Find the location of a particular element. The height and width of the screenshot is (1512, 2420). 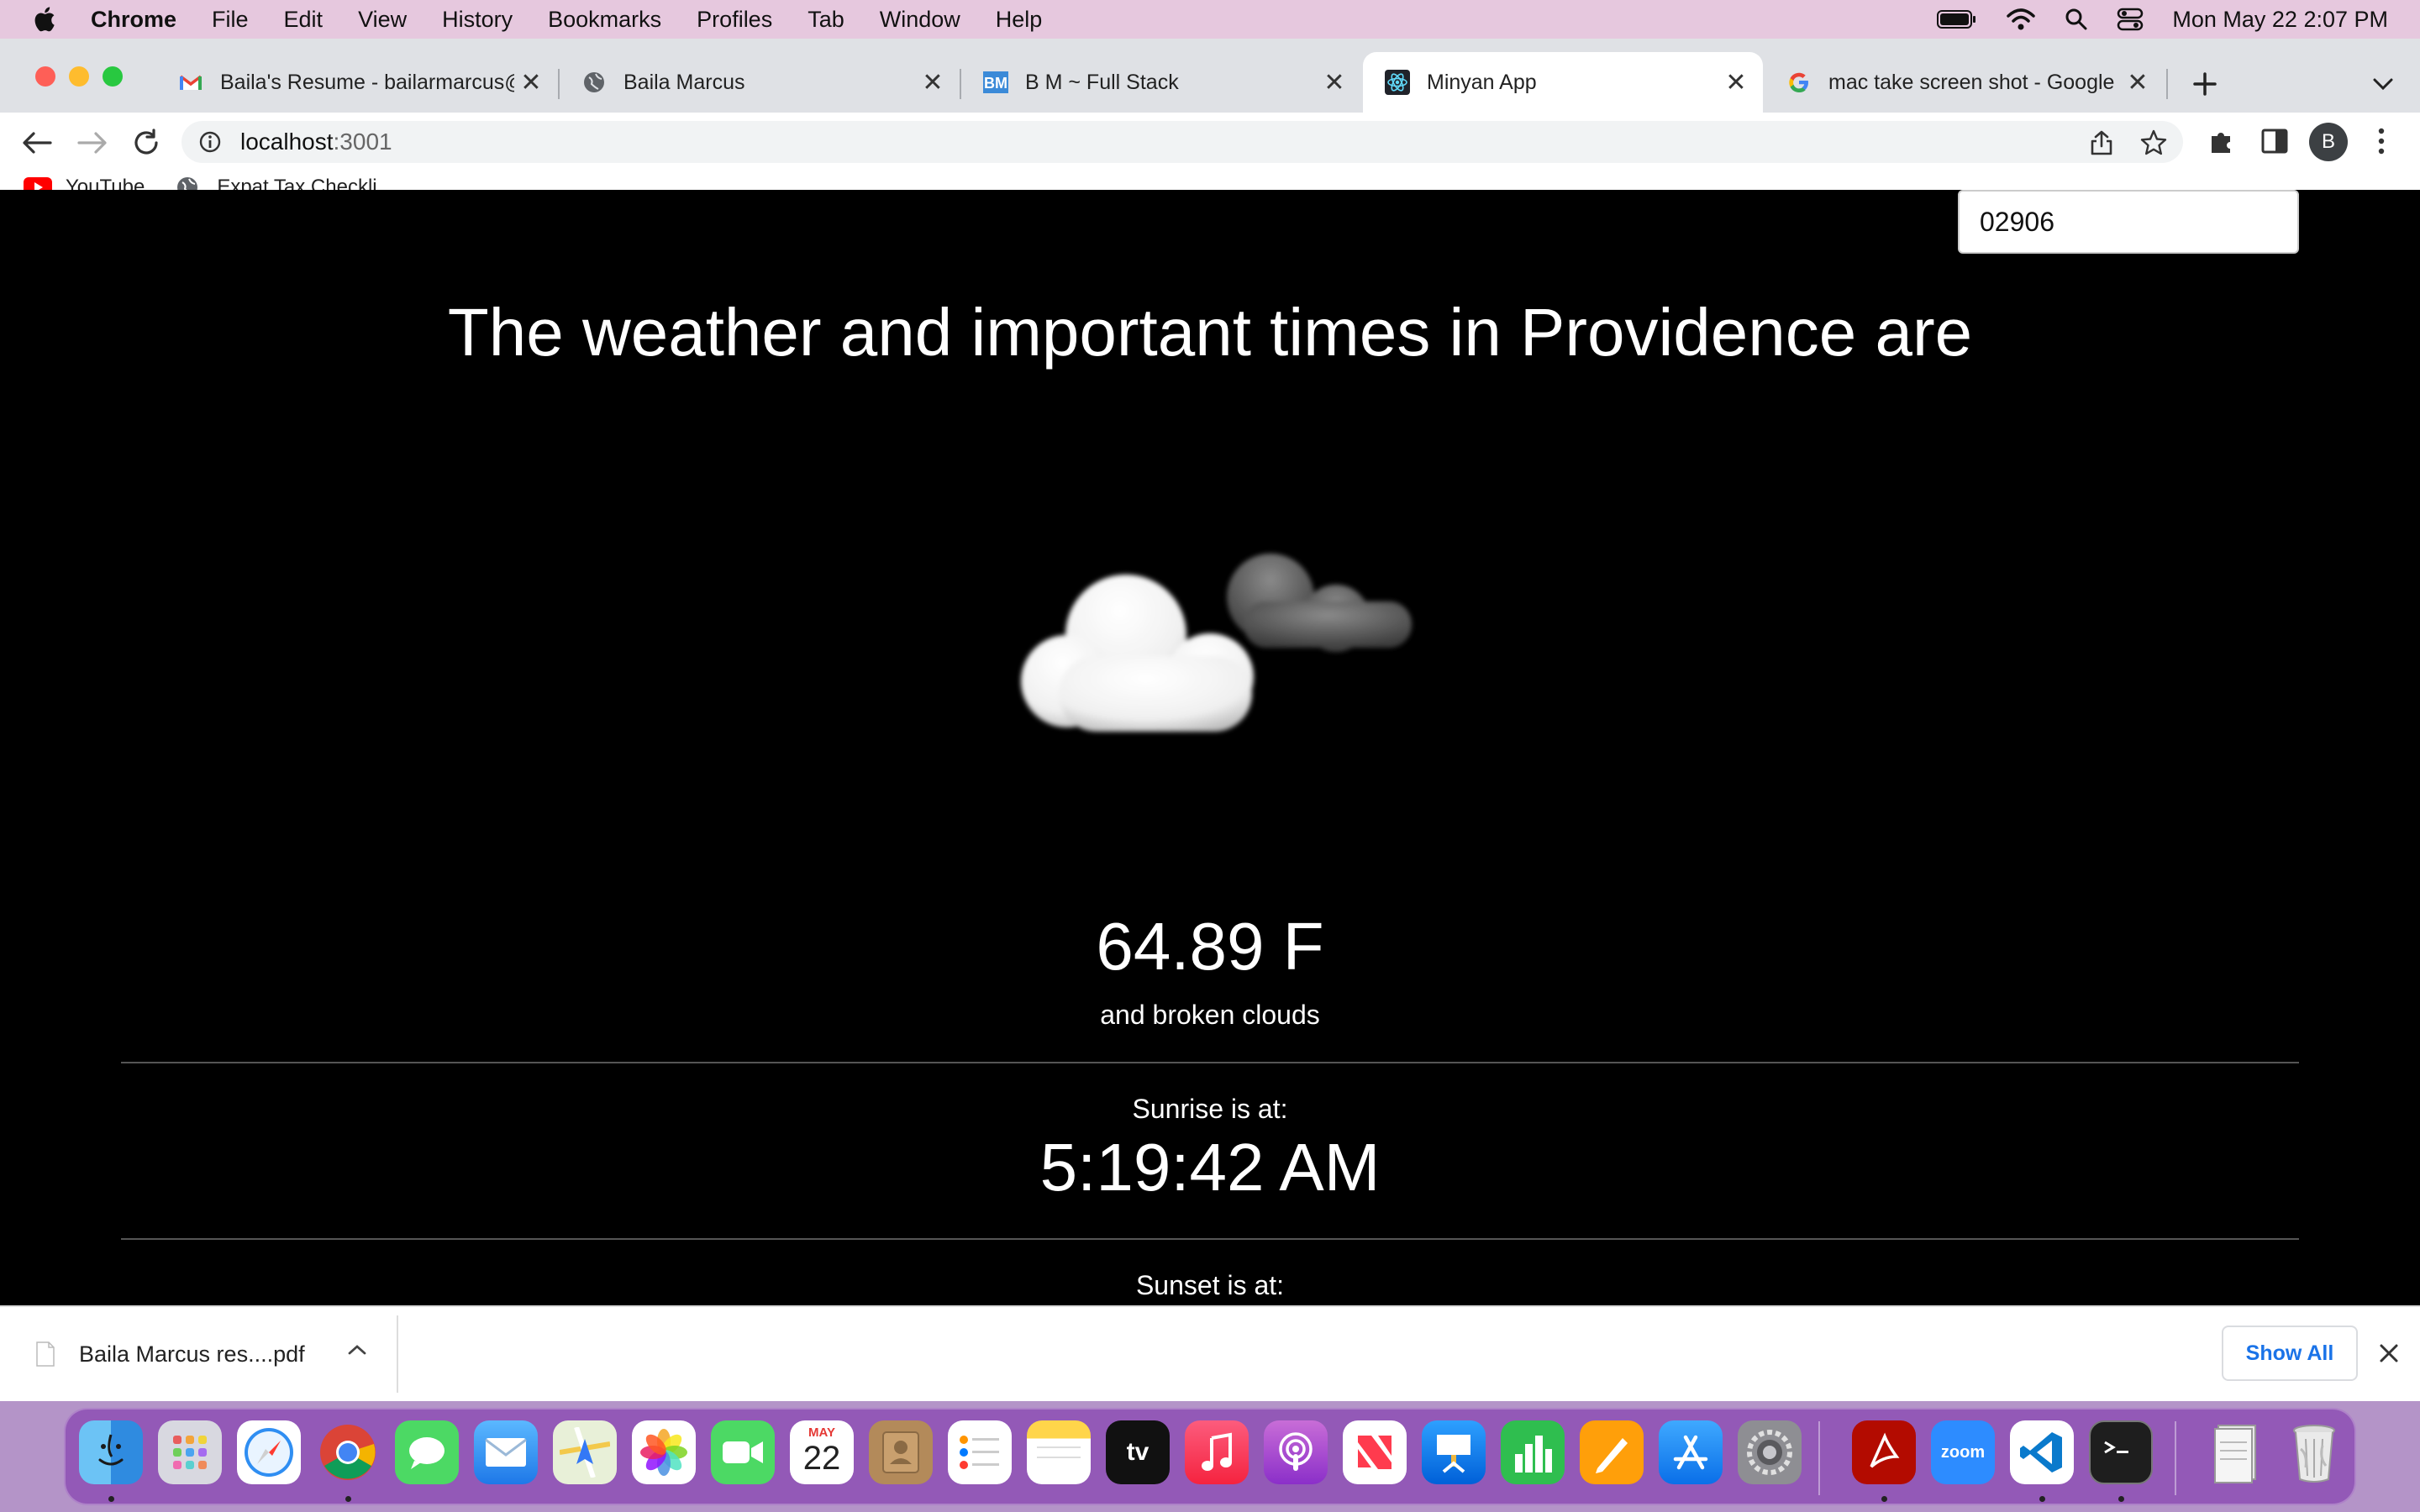

battery-icon is located at coordinates (1957, 19).